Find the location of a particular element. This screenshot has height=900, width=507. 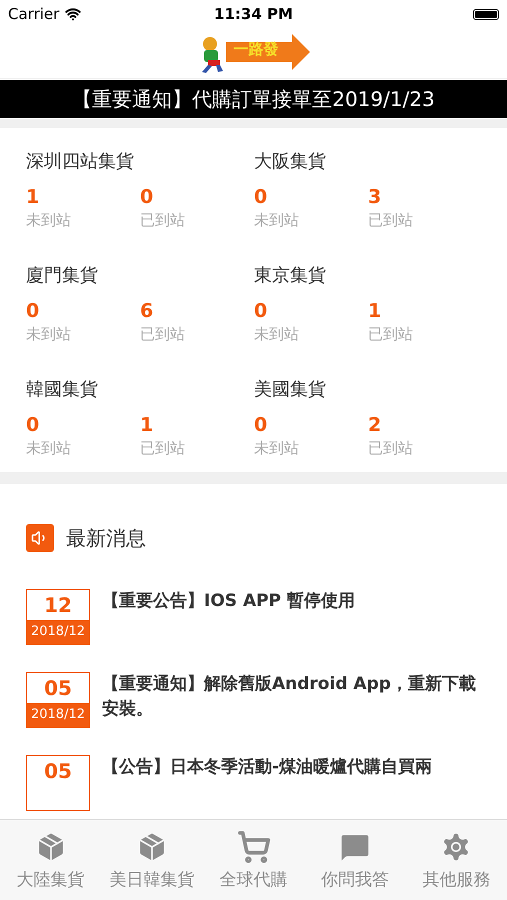

carrier-name: Carrier is located at coordinates (34, 14).